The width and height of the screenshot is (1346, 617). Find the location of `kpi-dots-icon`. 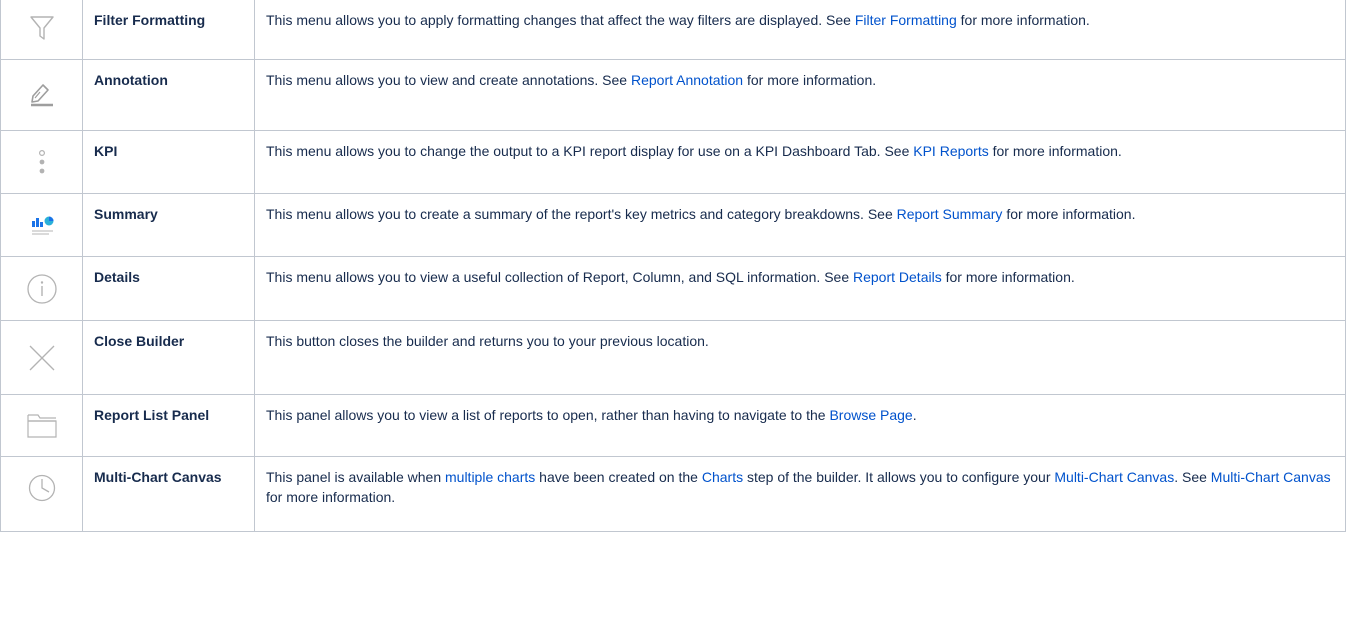

kpi-dots-icon is located at coordinates (42, 162).